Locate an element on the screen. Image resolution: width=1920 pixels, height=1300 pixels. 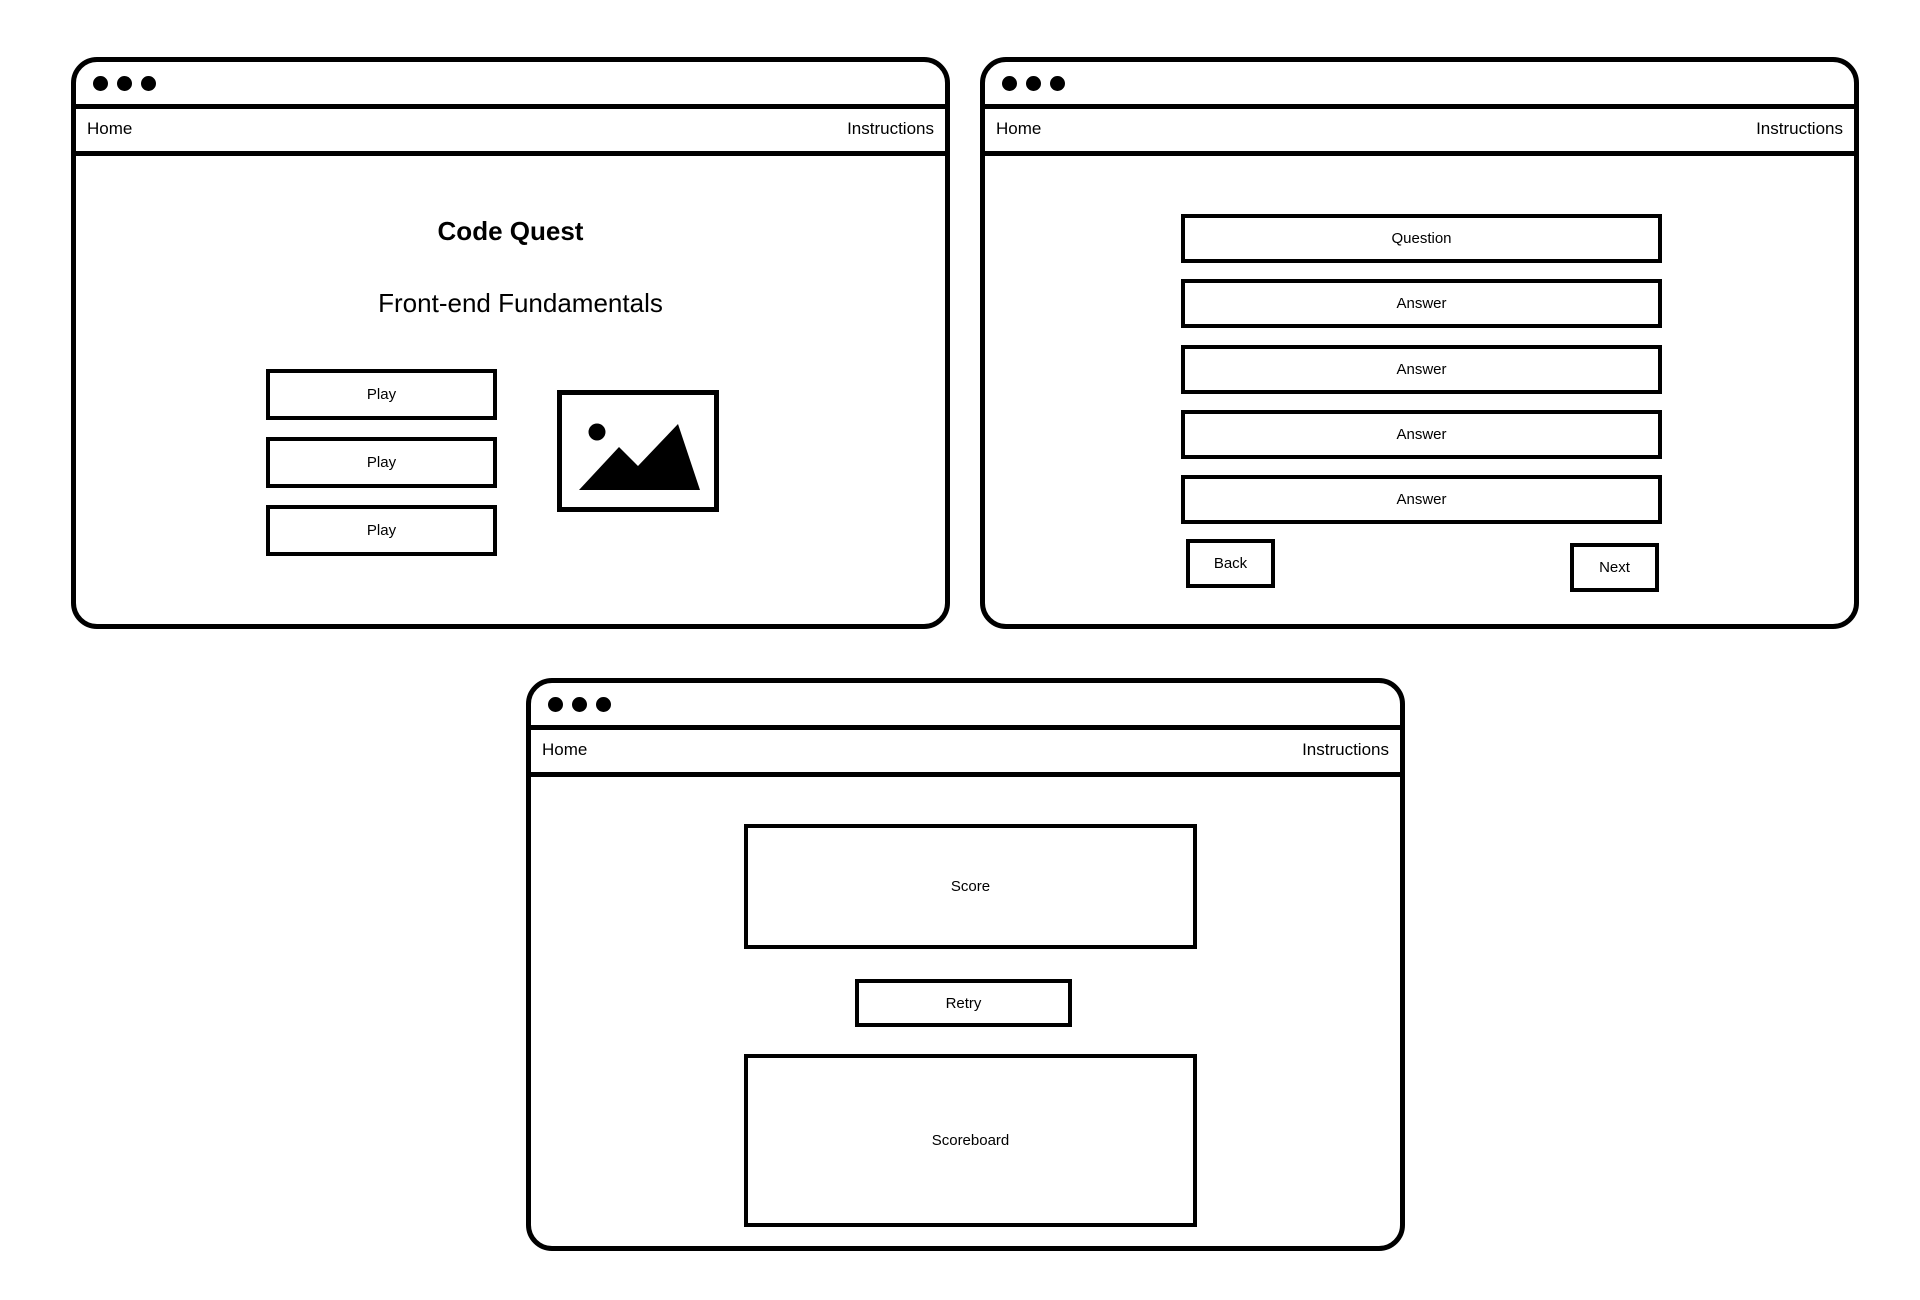
image-placeholder-icon is located at coordinates (639, 456).